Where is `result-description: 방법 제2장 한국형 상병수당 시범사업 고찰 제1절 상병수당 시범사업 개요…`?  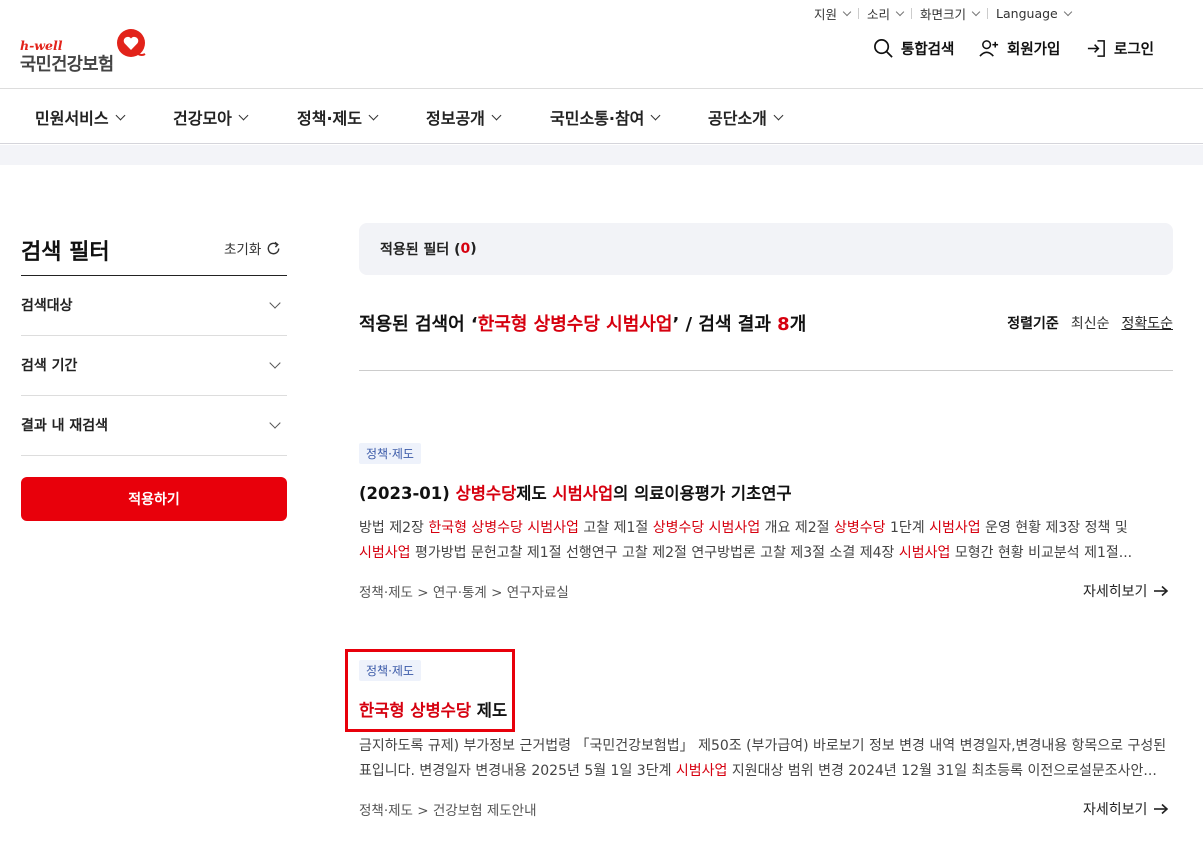 result-description: 방법 제2장 한국형 상병수당 시범사업 고찰 제1절 상병수당 시범사업 개요… is located at coordinates (765, 541).